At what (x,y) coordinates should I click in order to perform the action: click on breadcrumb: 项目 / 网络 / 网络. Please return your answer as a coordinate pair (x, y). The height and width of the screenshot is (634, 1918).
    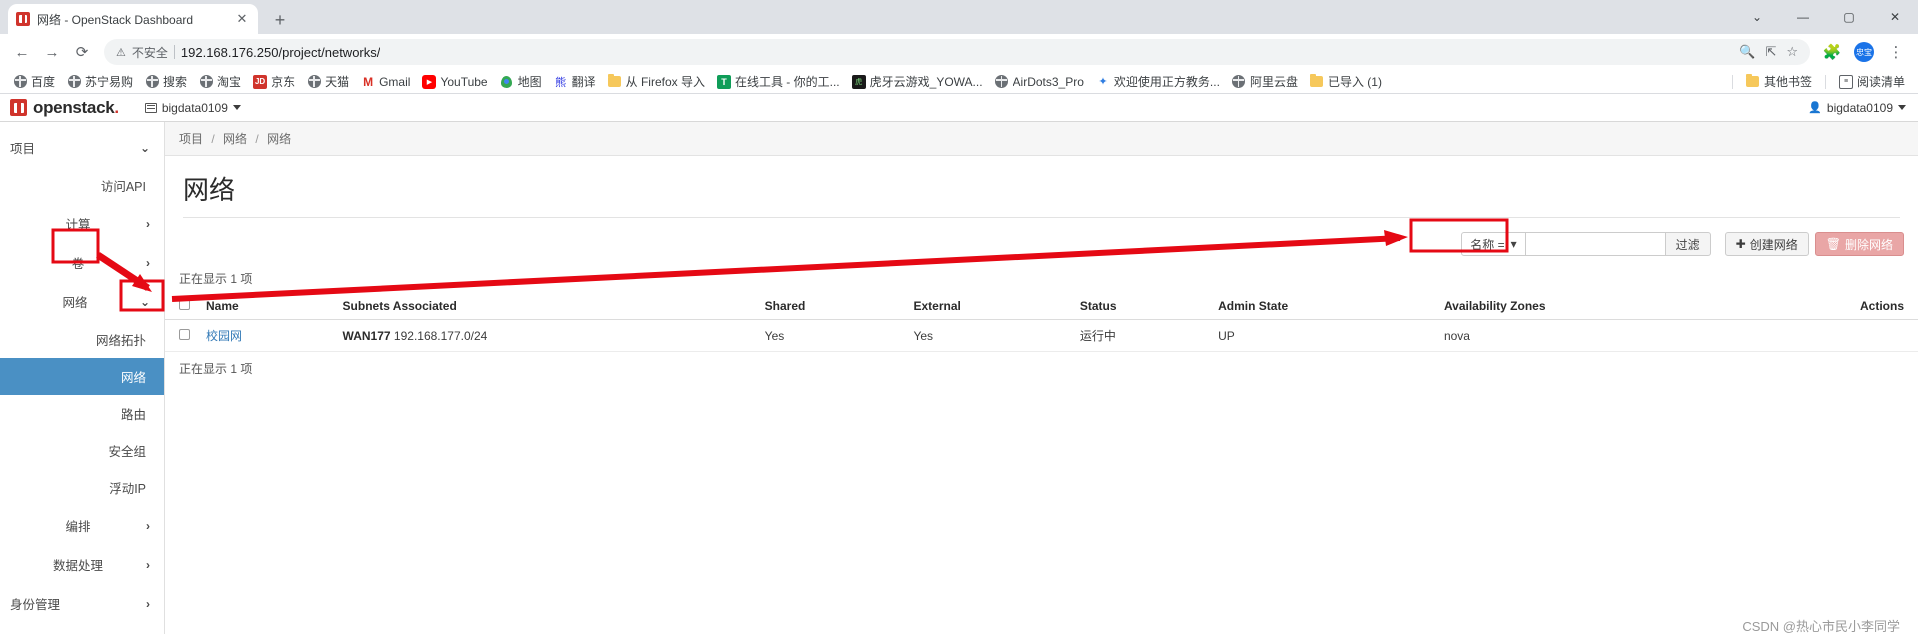
    Looking at the image, I should click on (1041, 139).